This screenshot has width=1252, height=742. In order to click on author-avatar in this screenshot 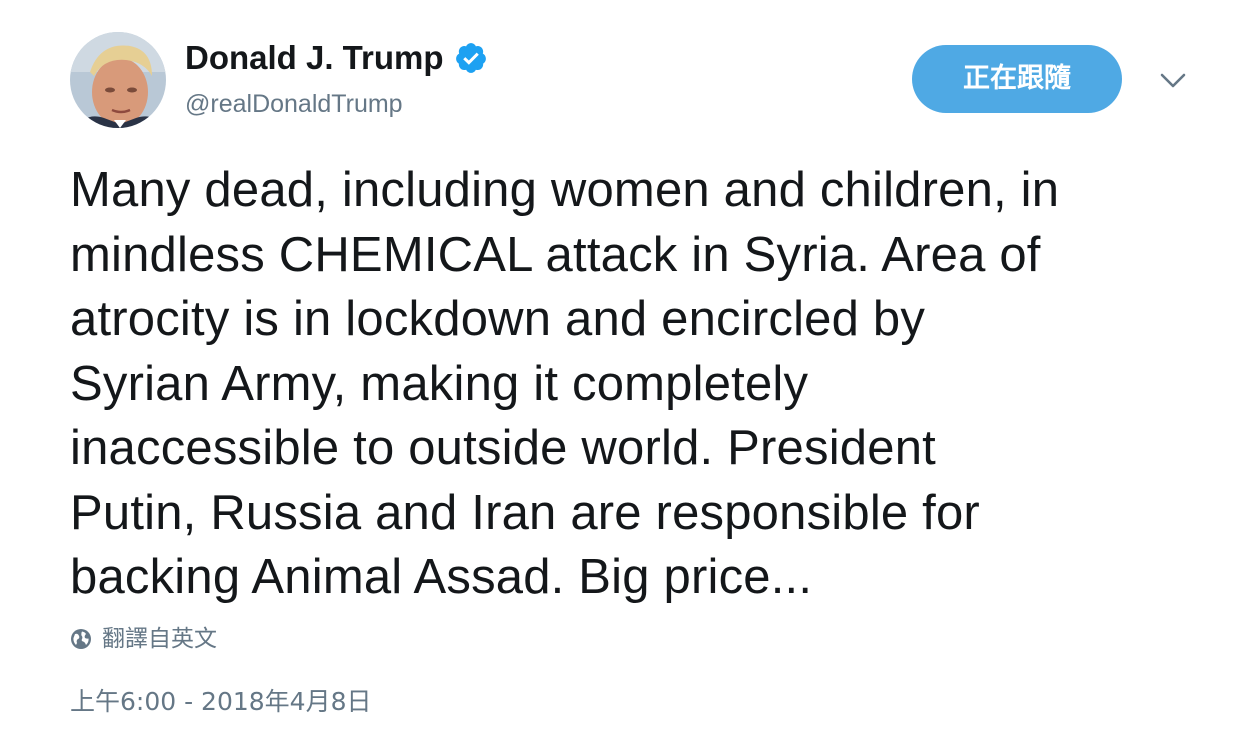, I will do `click(118, 80)`.